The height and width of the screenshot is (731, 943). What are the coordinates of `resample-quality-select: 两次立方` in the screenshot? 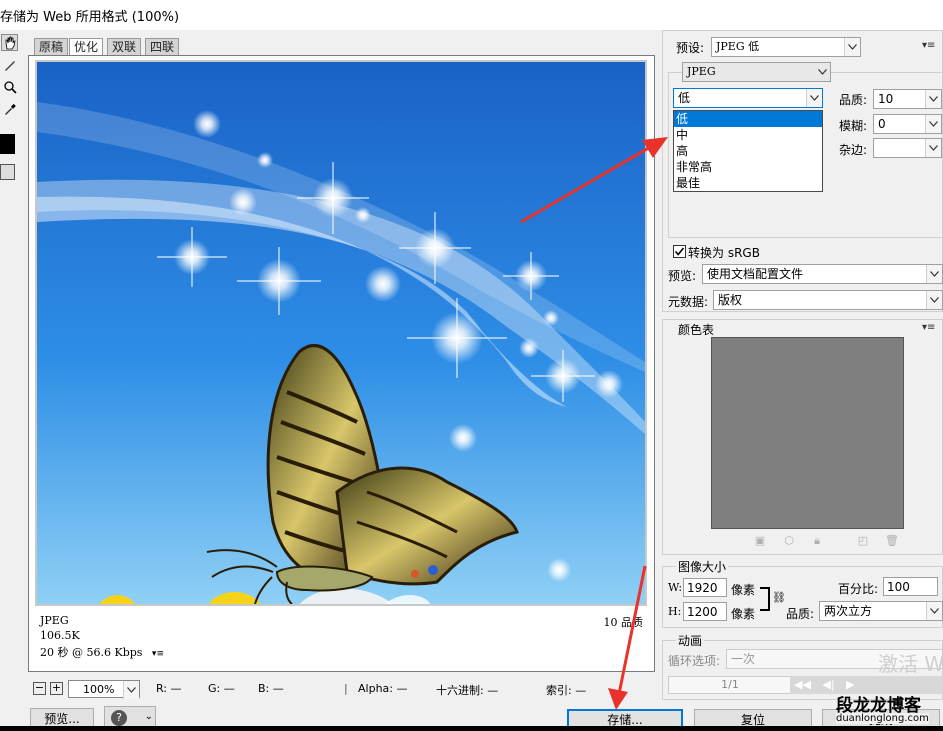 It's located at (881, 611).